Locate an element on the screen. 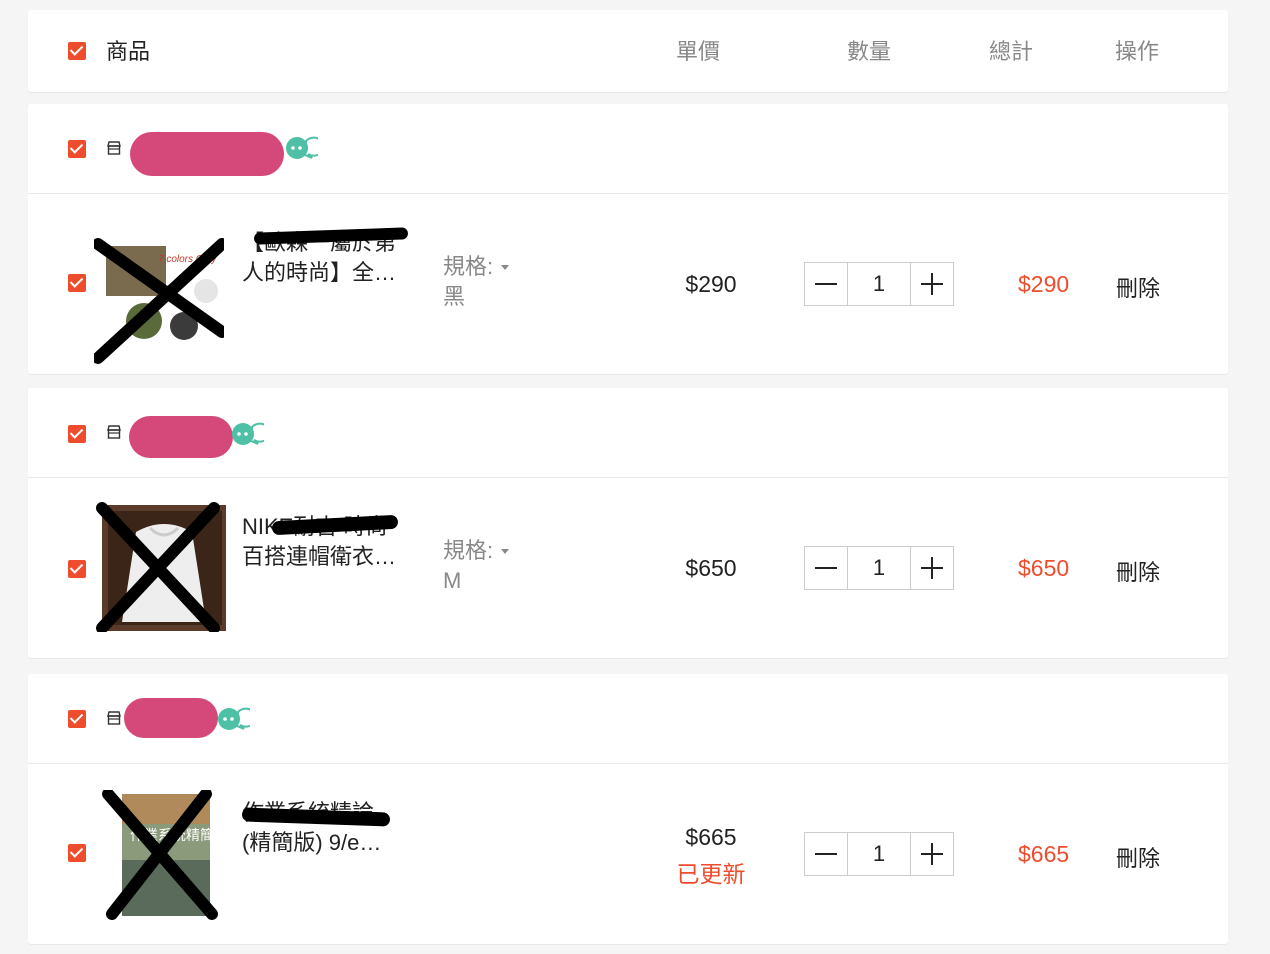 This screenshot has height=954, width=1270. select-all-checkbox is located at coordinates (77, 51).